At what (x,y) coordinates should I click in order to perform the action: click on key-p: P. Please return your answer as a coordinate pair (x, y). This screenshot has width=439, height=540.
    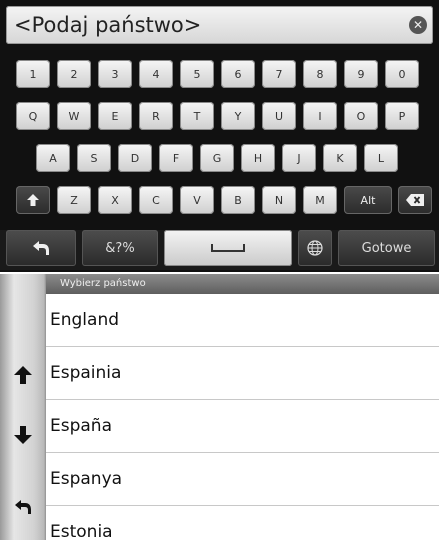
    Looking at the image, I should click on (402, 116).